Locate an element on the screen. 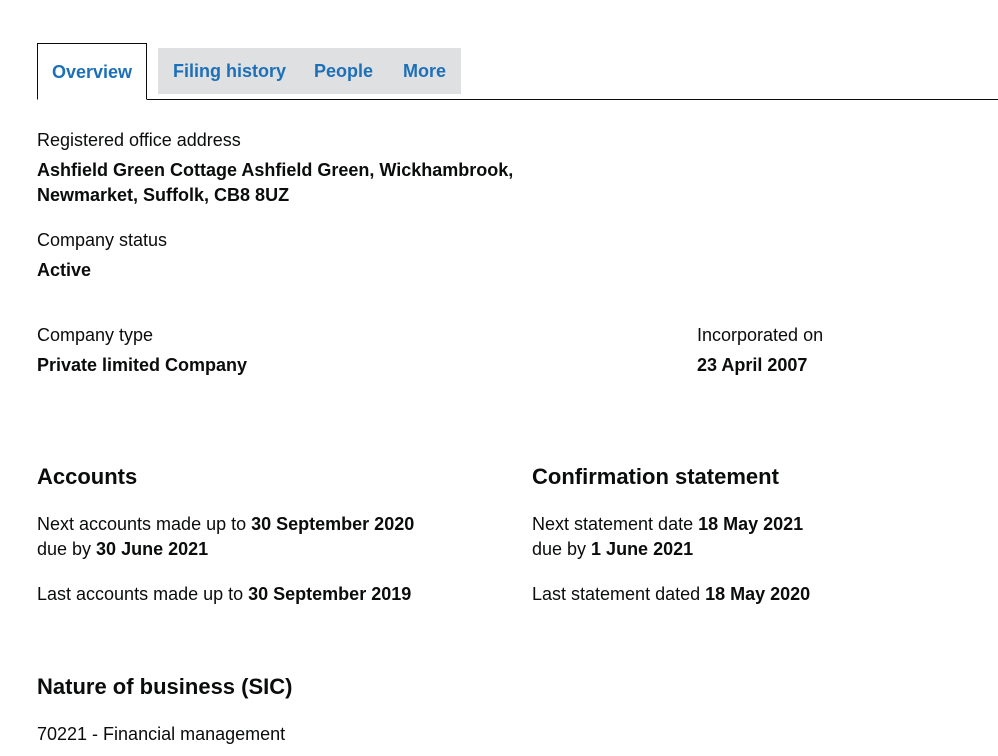  accounts-next-prefix: Next accounts made up to is located at coordinates (144, 524).